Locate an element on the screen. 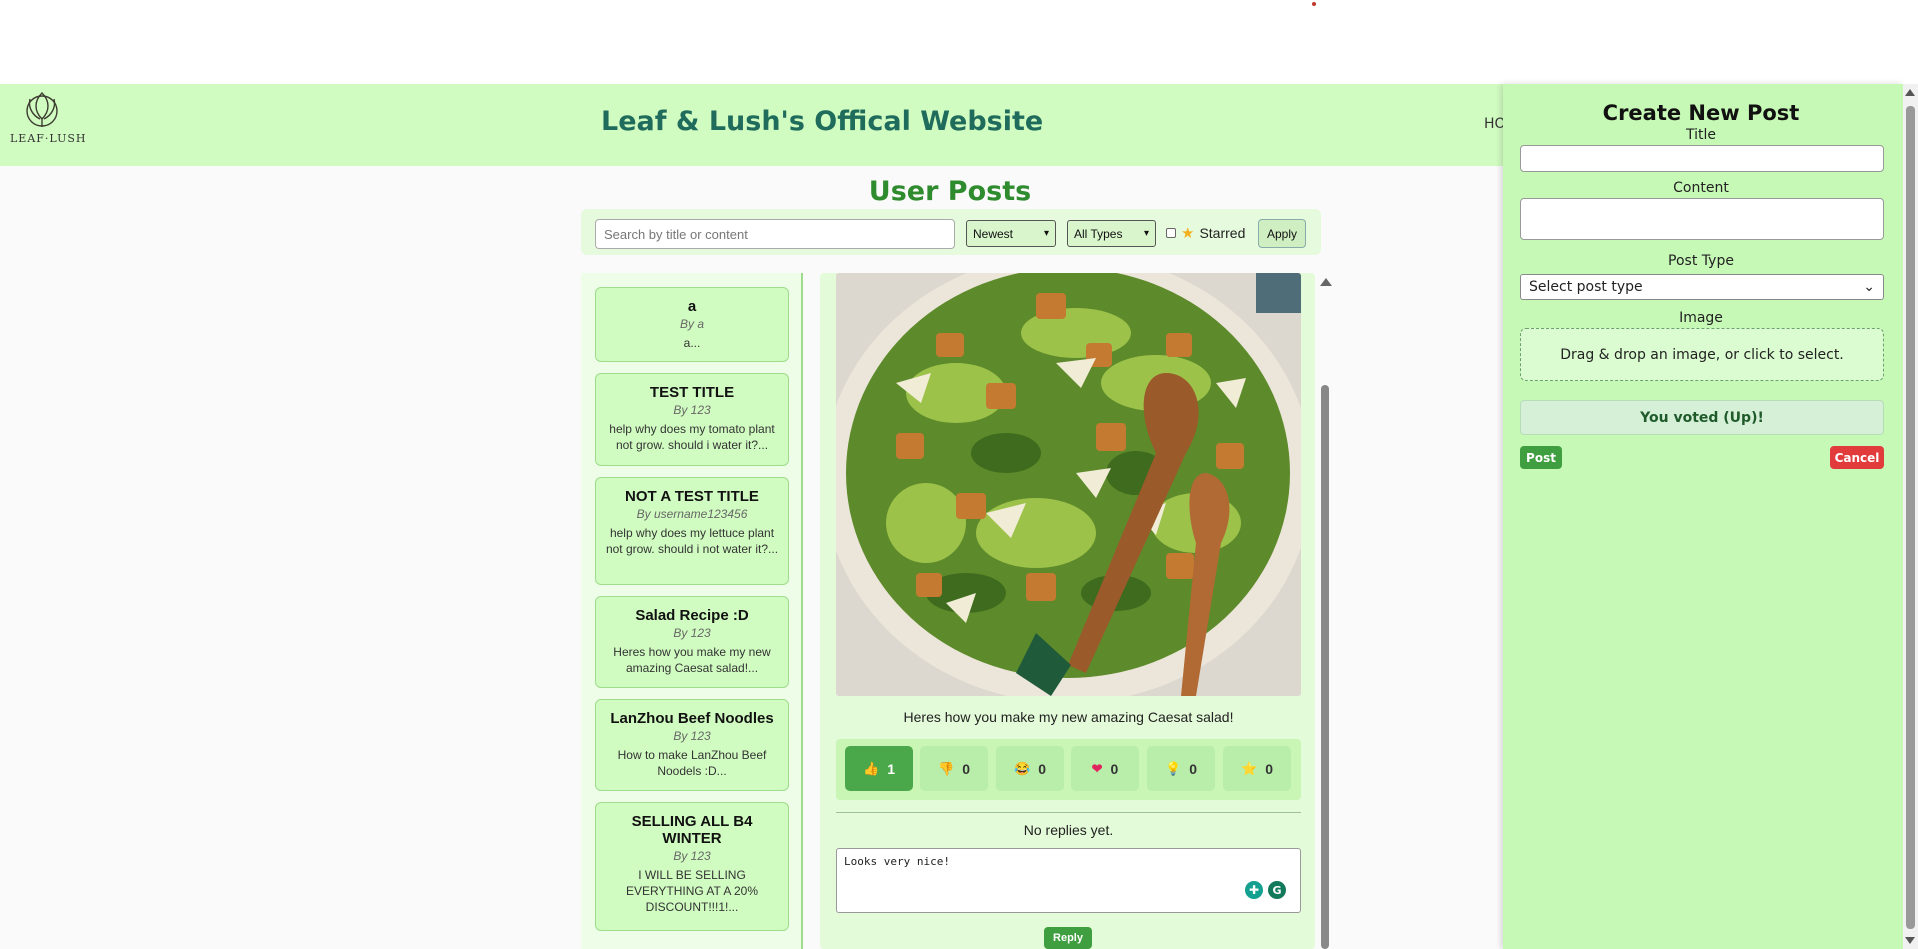  post-type-label: Post Type is located at coordinates (1701, 261).